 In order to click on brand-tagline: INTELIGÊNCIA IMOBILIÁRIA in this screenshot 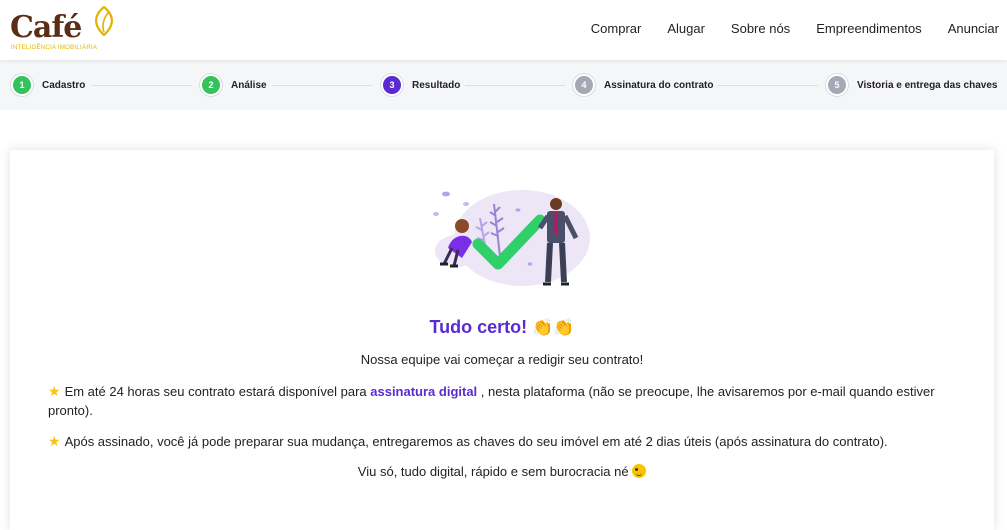, I will do `click(54, 48)`.